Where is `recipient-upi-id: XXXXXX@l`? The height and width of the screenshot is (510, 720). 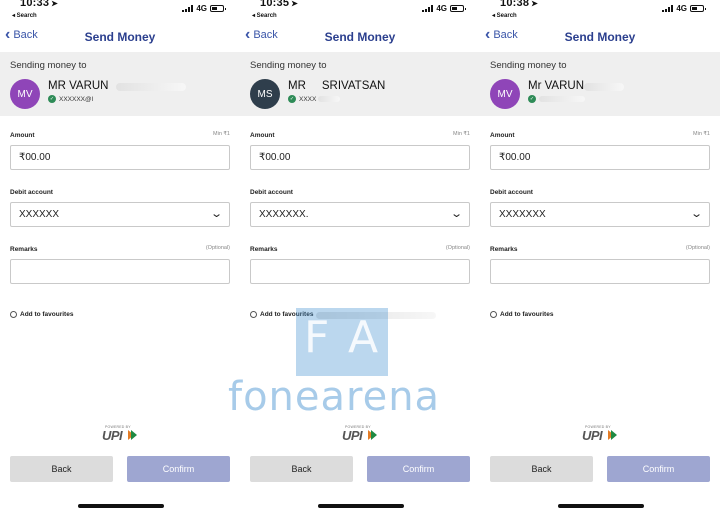 recipient-upi-id: XXXXXX@l is located at coordinates (76, 99).